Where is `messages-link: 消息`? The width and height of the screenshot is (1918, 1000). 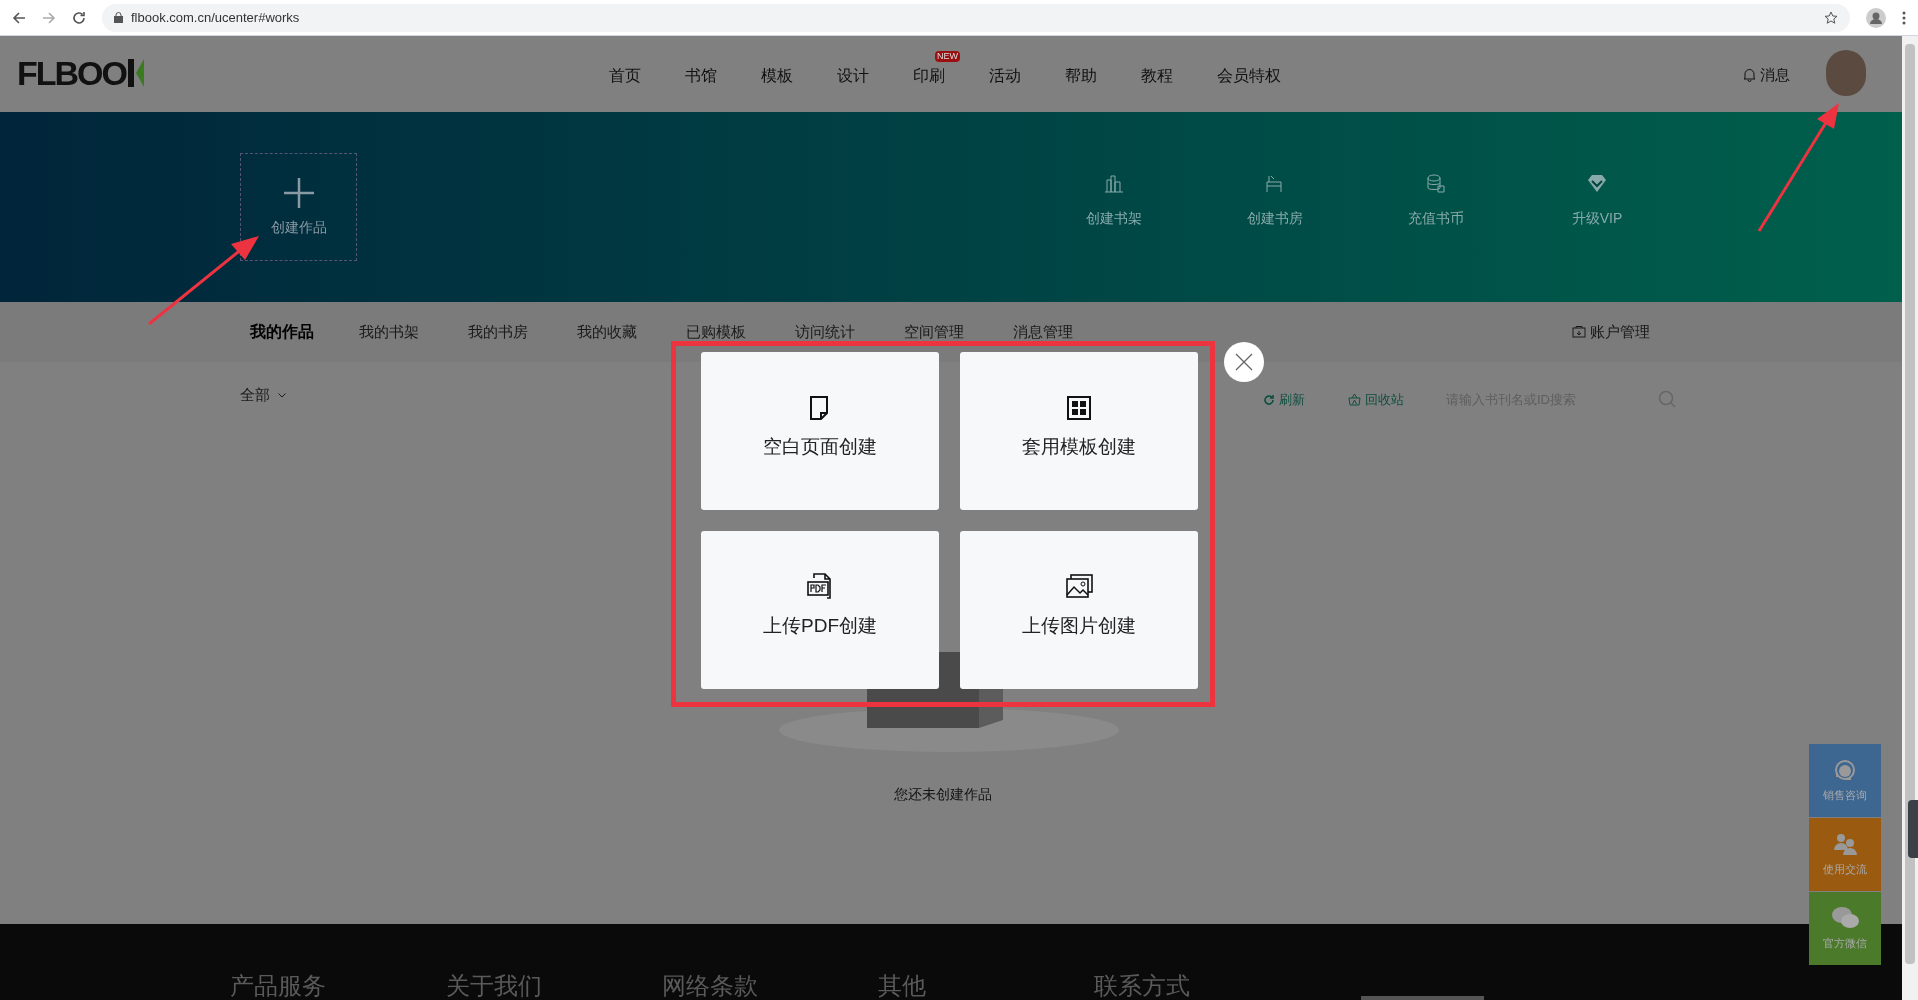 messages-link: 消息 is located at coordinates (1766, 75).